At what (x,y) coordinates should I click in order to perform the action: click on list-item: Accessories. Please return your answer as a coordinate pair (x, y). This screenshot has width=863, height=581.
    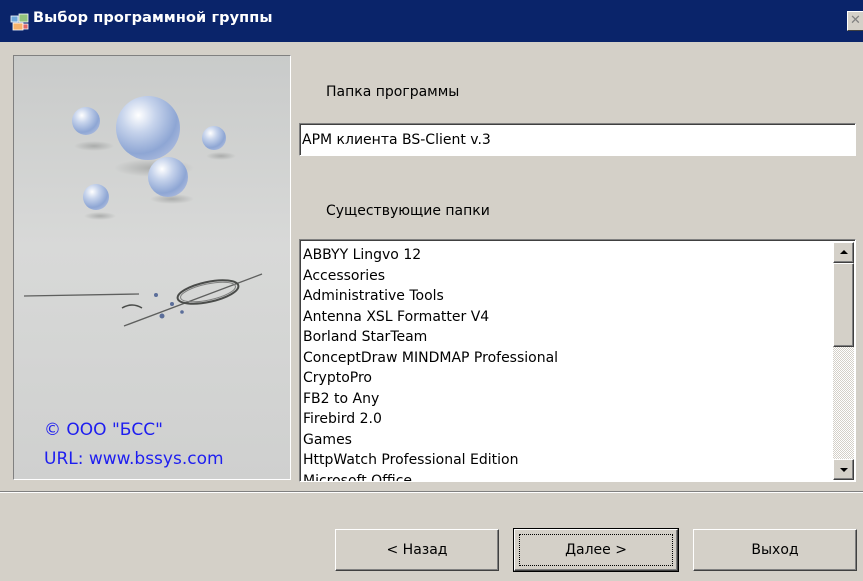
    Looking at the image, I should click on (563, 276).